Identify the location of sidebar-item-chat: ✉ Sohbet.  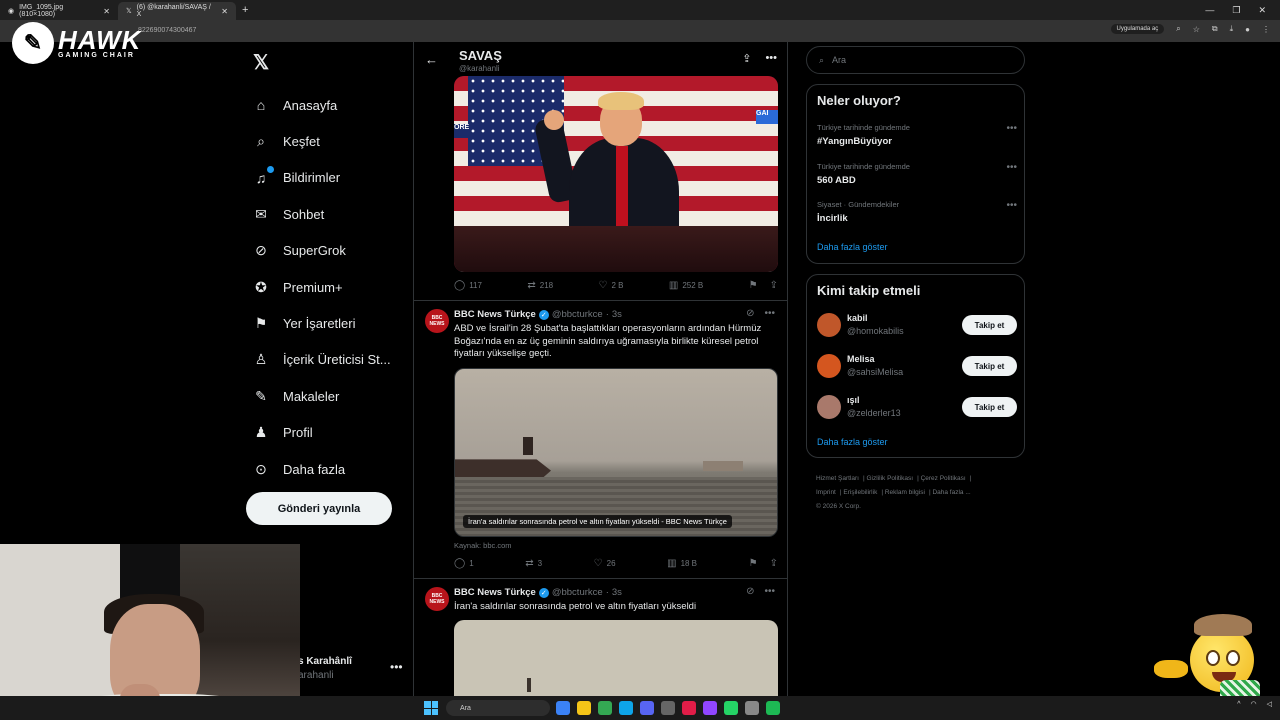
(322, 214).